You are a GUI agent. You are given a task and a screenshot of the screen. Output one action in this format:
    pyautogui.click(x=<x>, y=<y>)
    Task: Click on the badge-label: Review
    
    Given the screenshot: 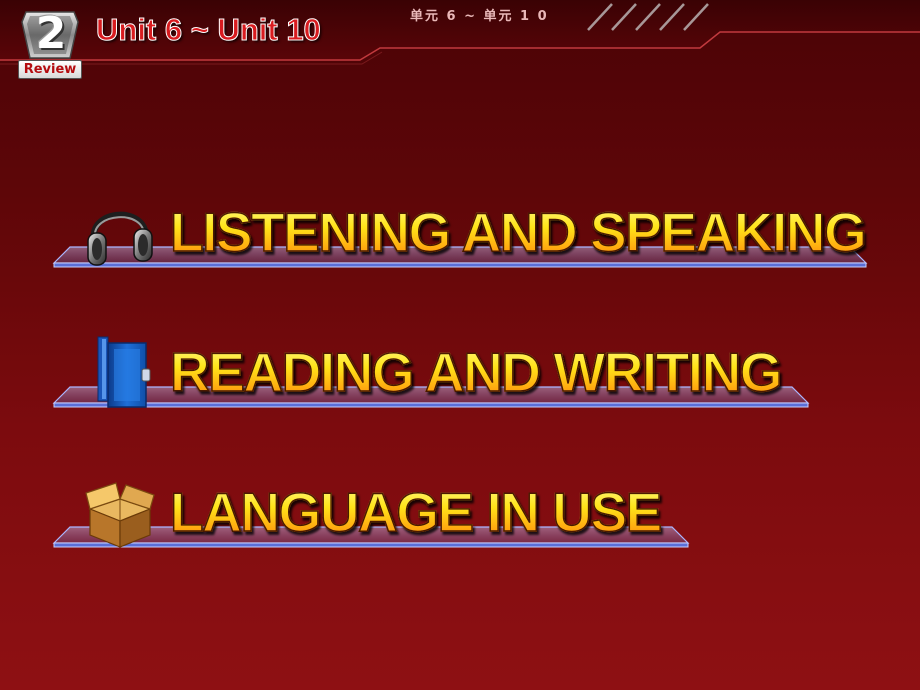 What is the action you would take?
    pyautogui.click(x=50, y=69)
    